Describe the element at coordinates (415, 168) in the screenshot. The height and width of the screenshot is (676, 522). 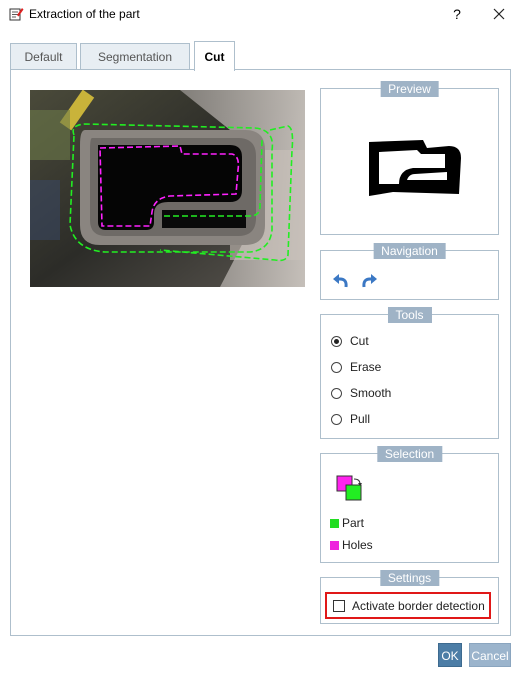
I see `preview-thumbnail` at that location.